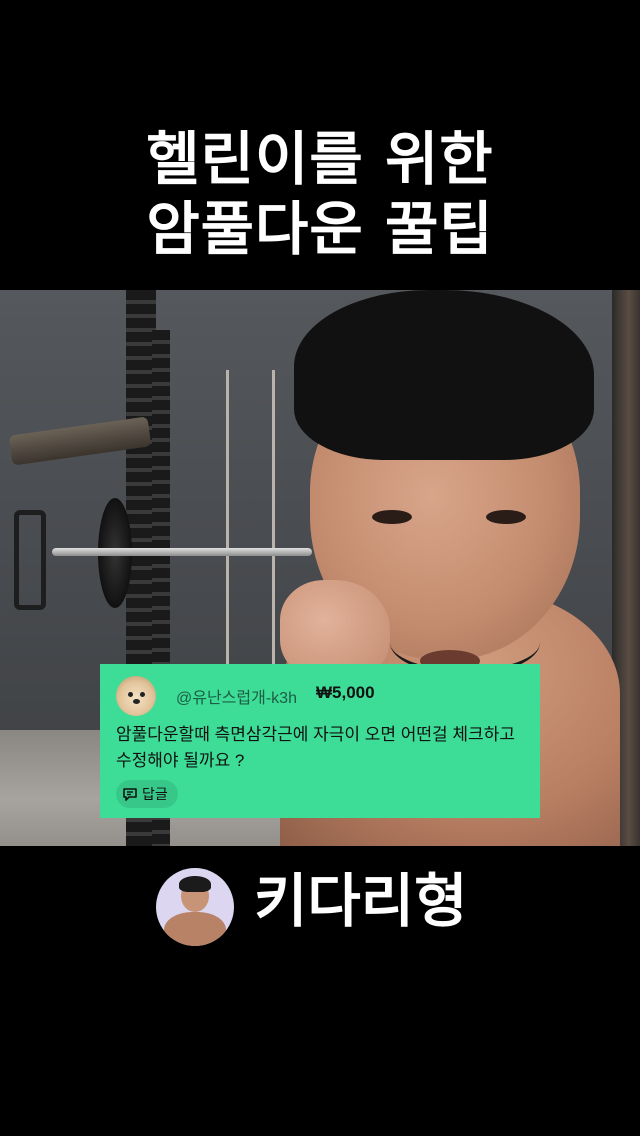  I want to click on barbell, so click(182, 552).